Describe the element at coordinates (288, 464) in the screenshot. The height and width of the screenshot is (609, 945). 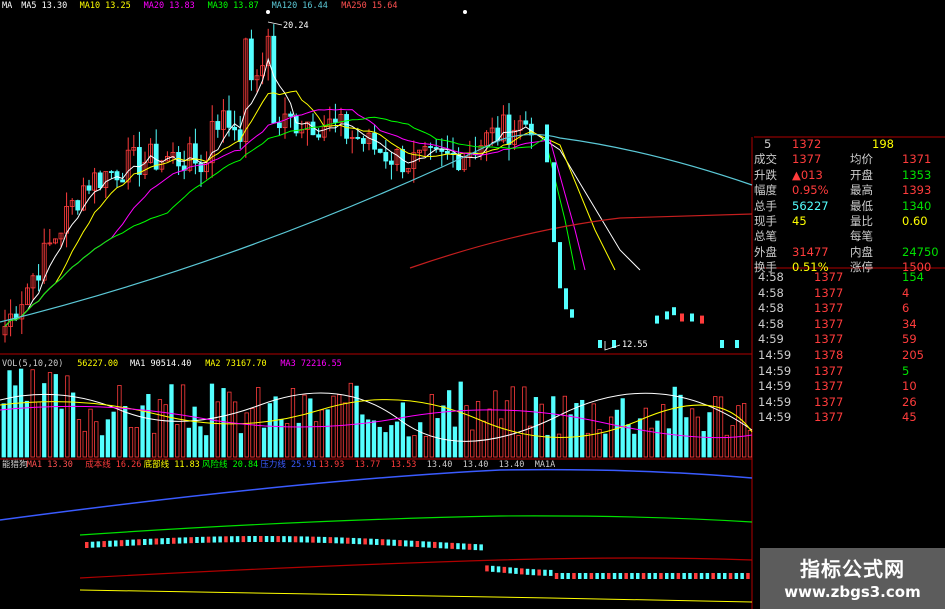
I see `indicator-legend-5: 压力线 25.91` at that location.